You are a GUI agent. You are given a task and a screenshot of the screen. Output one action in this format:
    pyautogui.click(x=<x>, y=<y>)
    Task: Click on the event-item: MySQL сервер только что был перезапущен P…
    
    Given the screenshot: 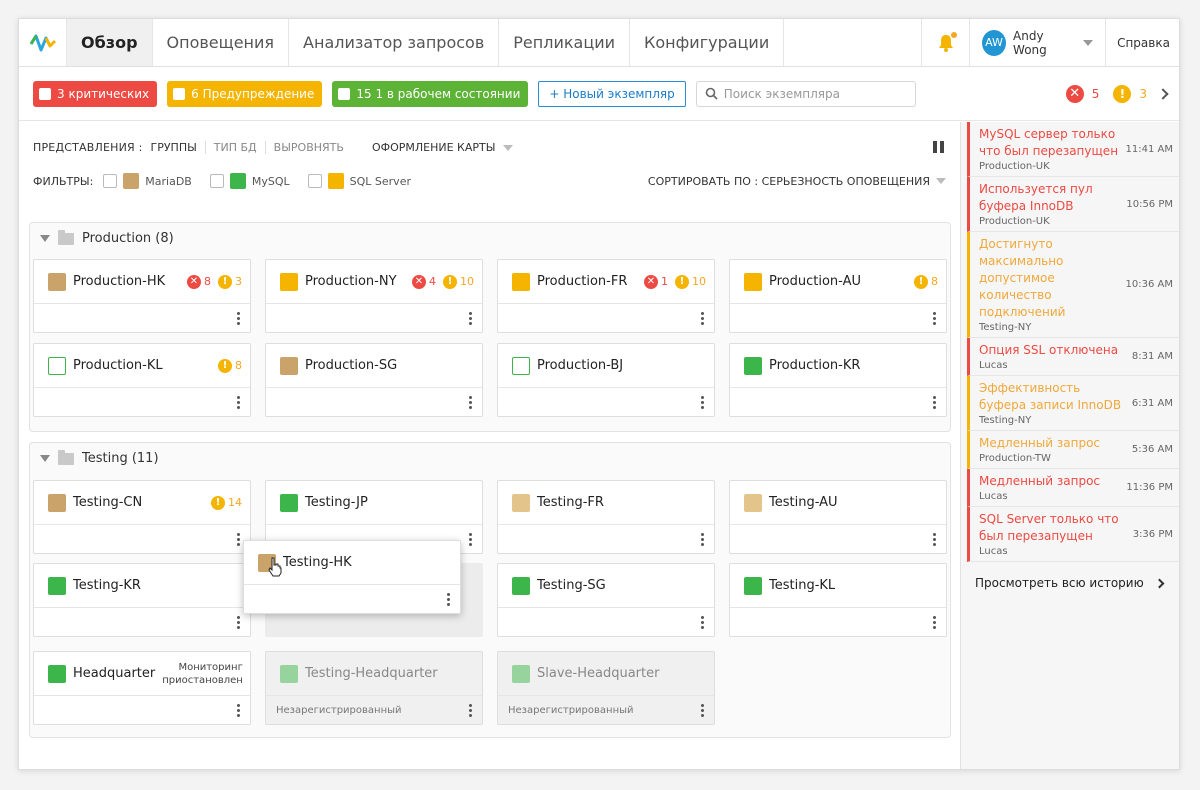 What is the action you would take?
    pyautogui.click(x=1073, y=149)
    